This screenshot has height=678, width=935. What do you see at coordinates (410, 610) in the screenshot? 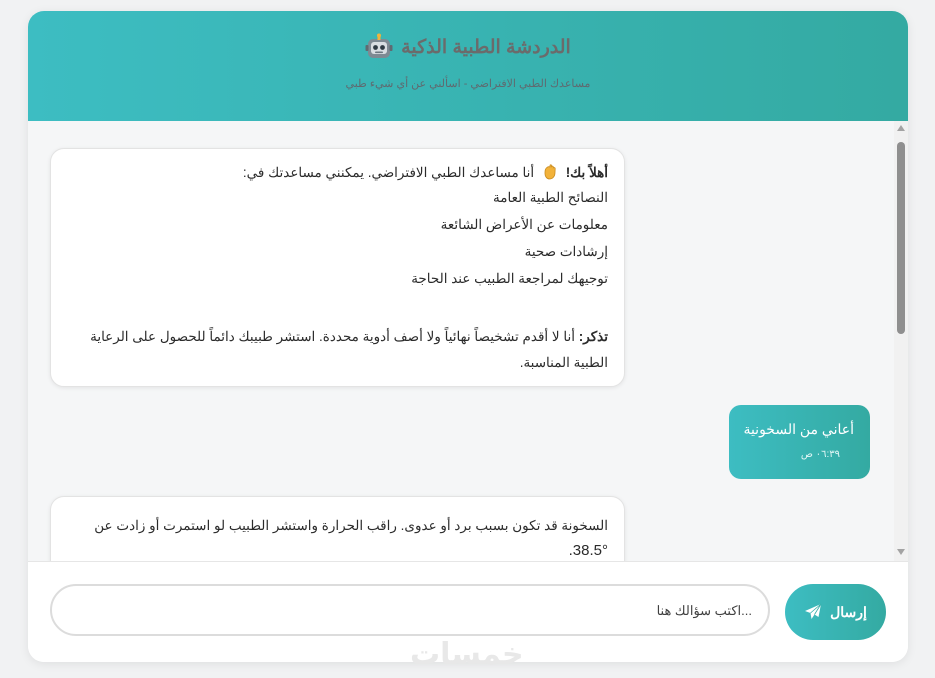
I see `message-input` at bounding box center [410, 610].